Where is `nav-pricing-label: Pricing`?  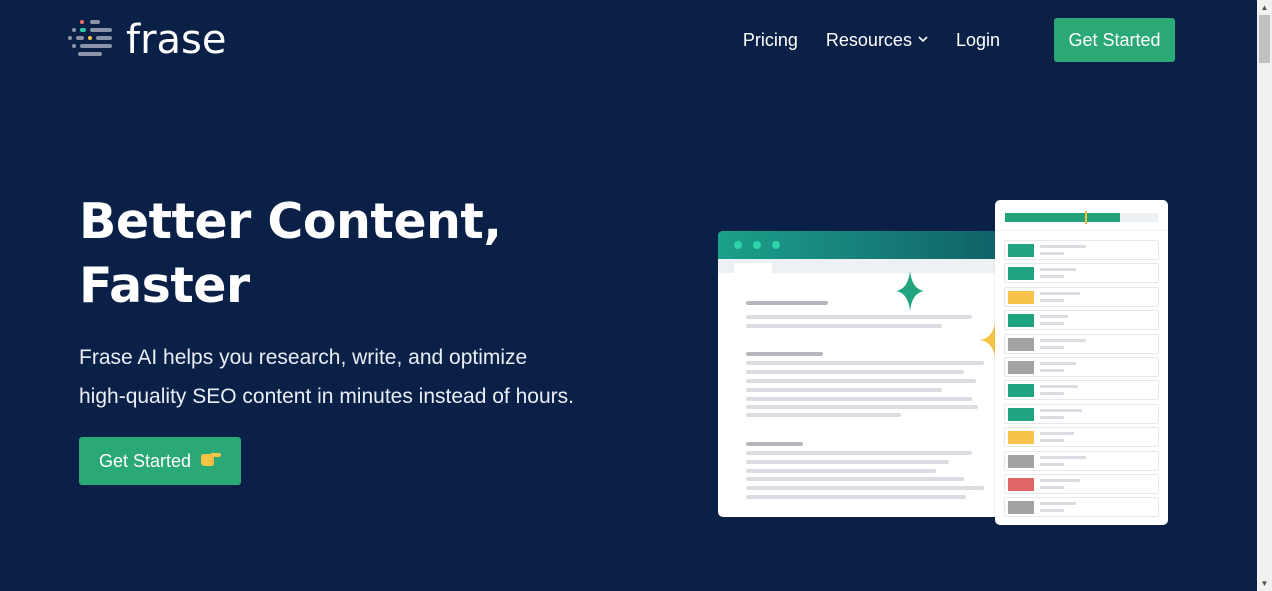
nav-pricing-label: Pricing is located at coordinates (770, 39).